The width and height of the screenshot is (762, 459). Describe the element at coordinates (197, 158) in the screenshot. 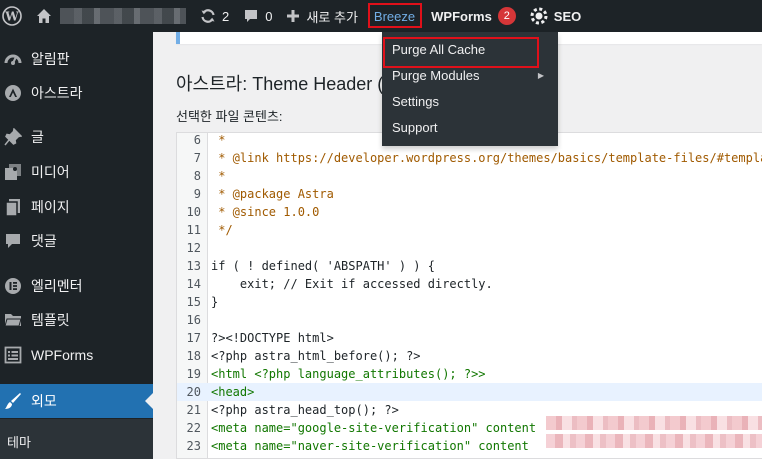

I see `line-number: 7` at that location.